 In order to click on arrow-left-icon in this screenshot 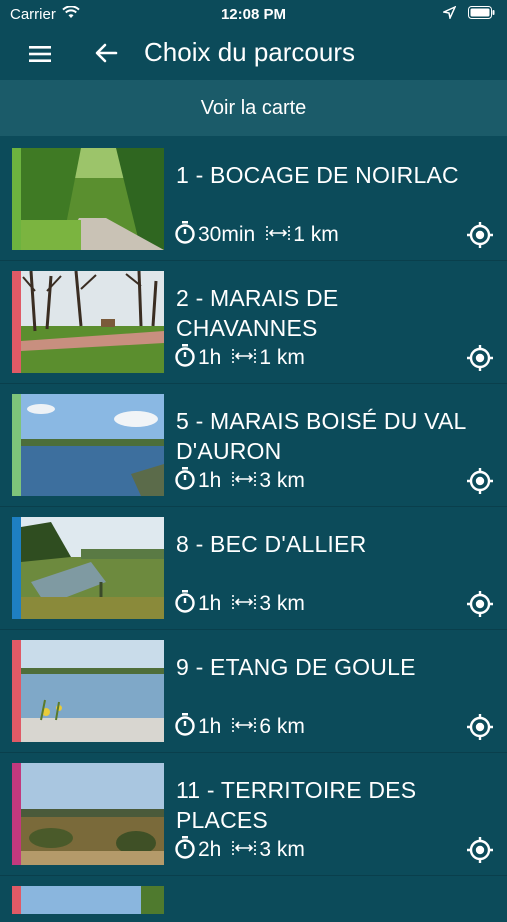, I will do `click(106, 53)`.